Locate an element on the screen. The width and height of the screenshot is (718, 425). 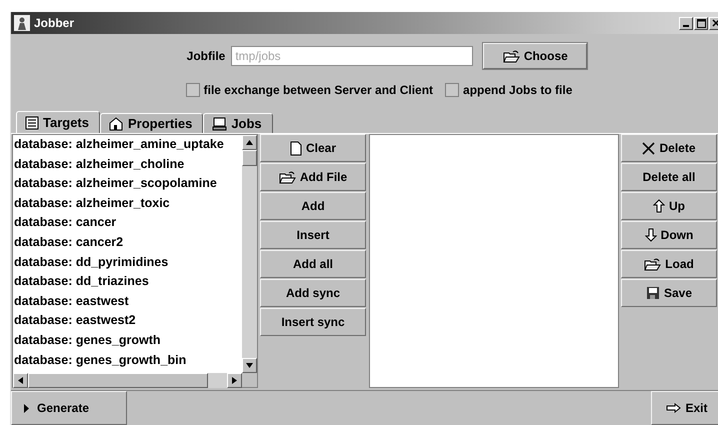
card-icon is located at coordinates (32, 123).